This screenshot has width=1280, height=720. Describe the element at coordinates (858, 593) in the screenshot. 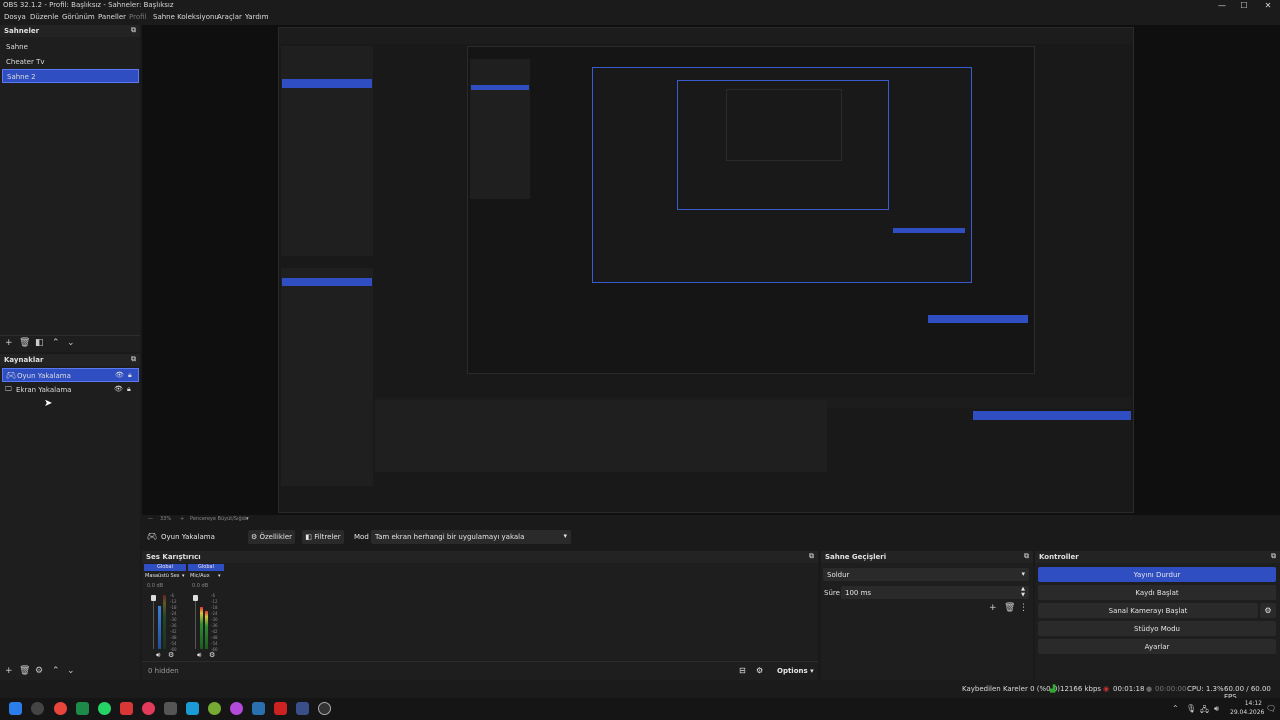

I see `duration-value: 100 ms` at that location.